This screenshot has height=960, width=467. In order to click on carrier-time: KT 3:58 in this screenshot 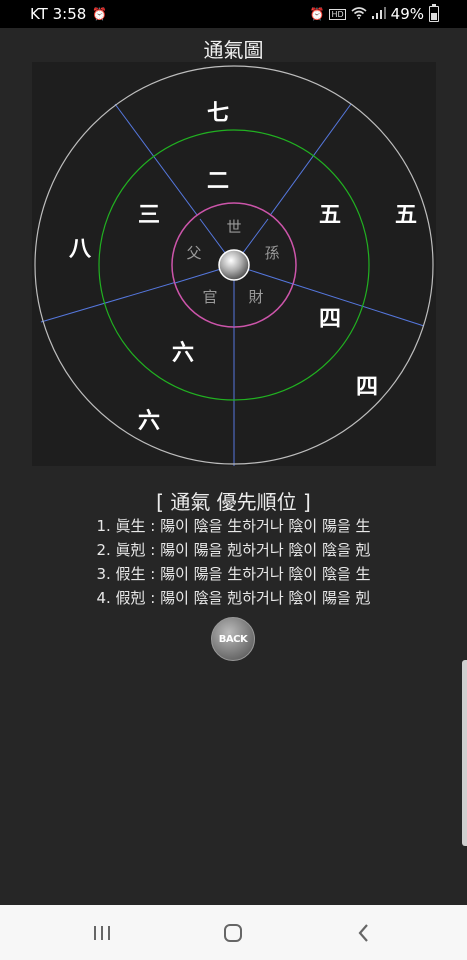, I will do `click(58, 14)`.